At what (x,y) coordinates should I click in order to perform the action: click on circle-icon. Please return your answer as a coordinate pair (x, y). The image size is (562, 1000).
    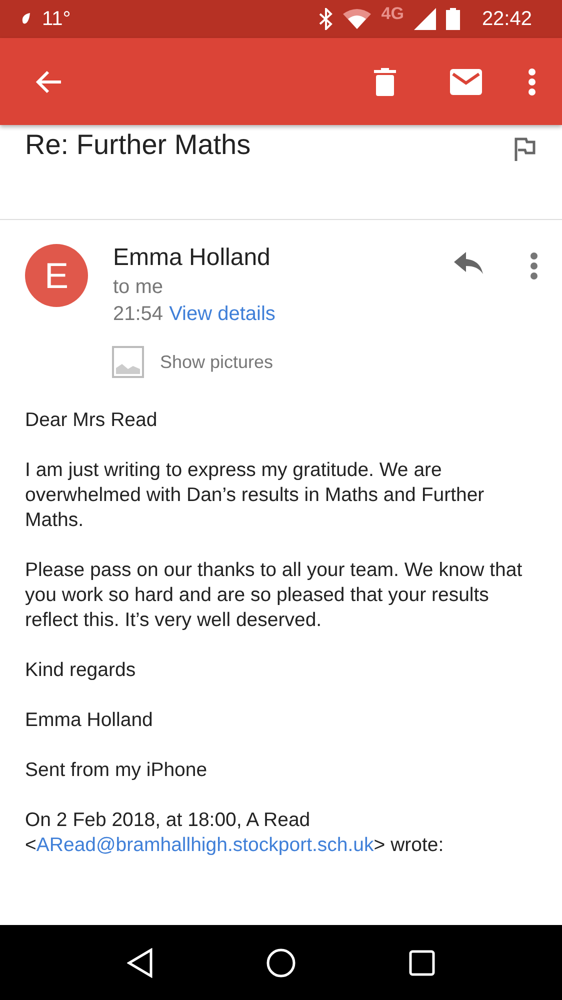
    Looking at the image, I should click on (281, 963).